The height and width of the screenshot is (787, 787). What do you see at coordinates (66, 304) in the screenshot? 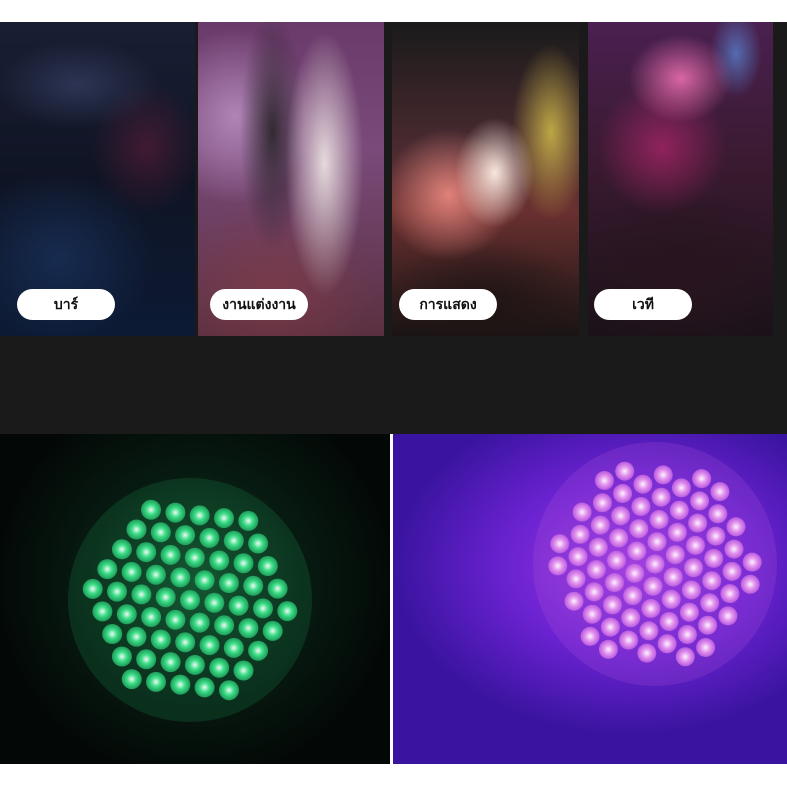
I see `label-bar: บาร์` at bounding box center [66, 304].